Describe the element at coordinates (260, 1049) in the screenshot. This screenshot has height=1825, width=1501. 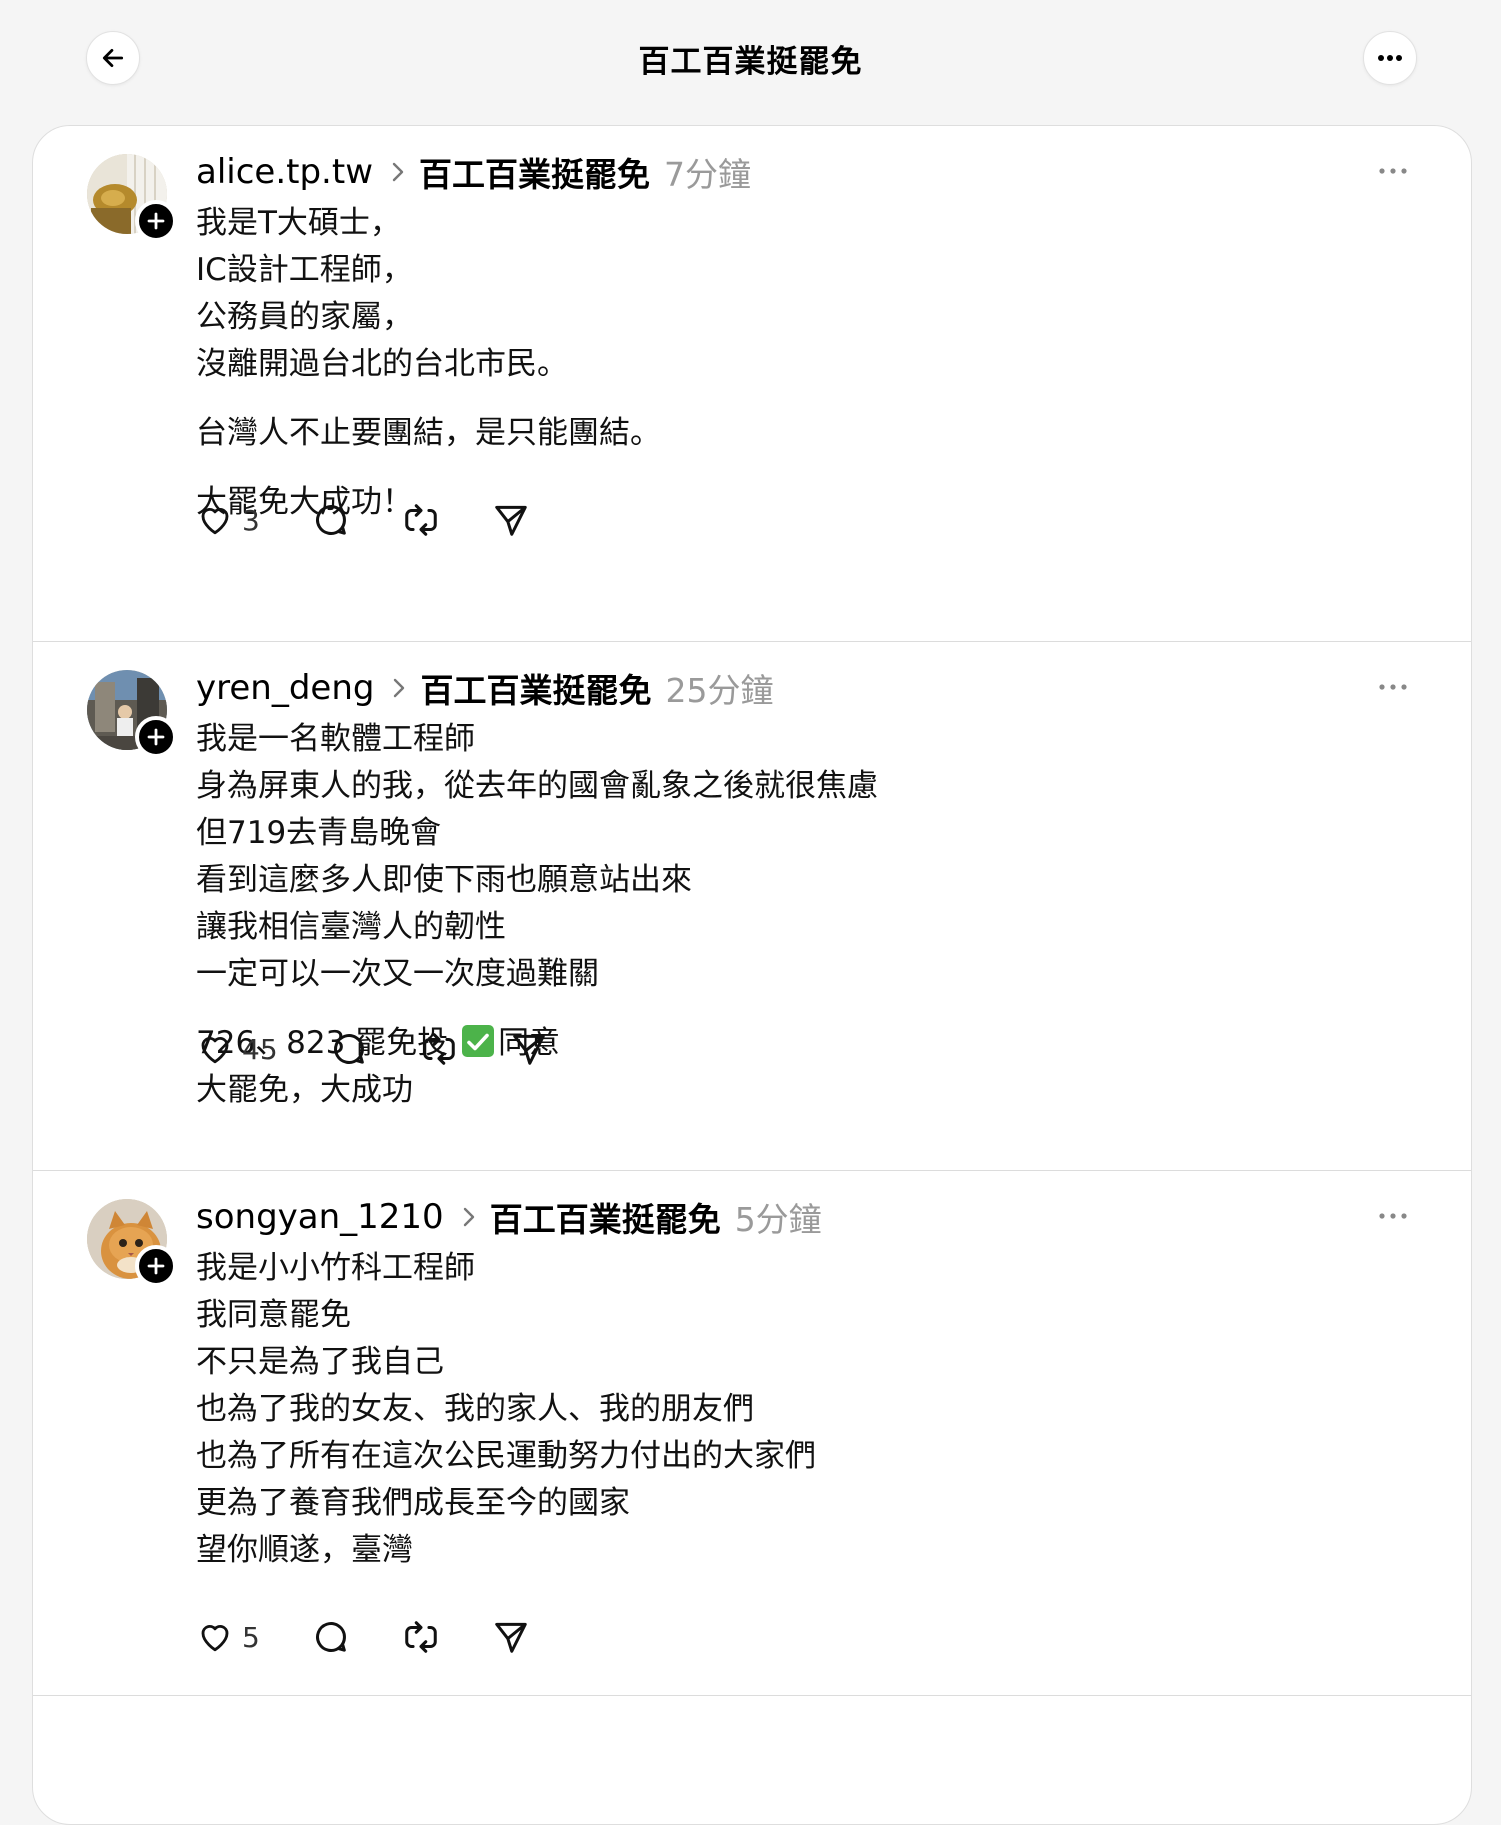
I see `like-count: 45` at that location.